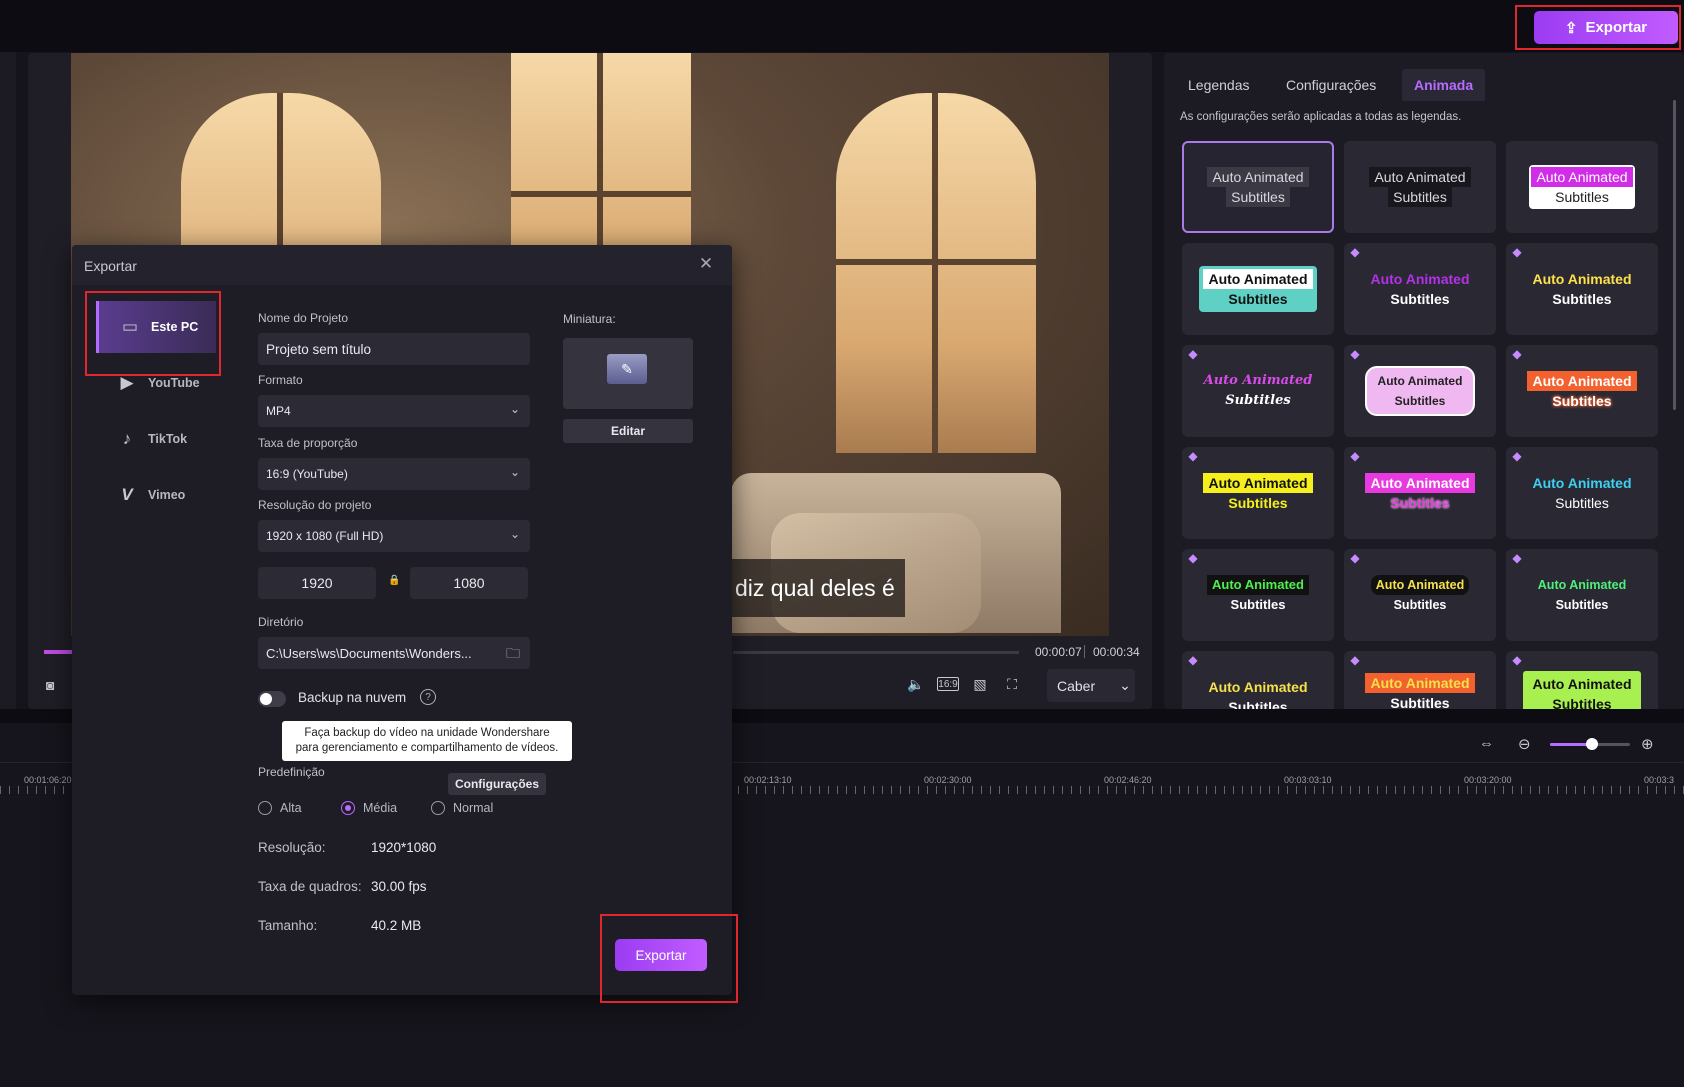 This screenshot has height=1087, width=1684. I want to click on nav-item-label: TikTok, so click(168, 439).